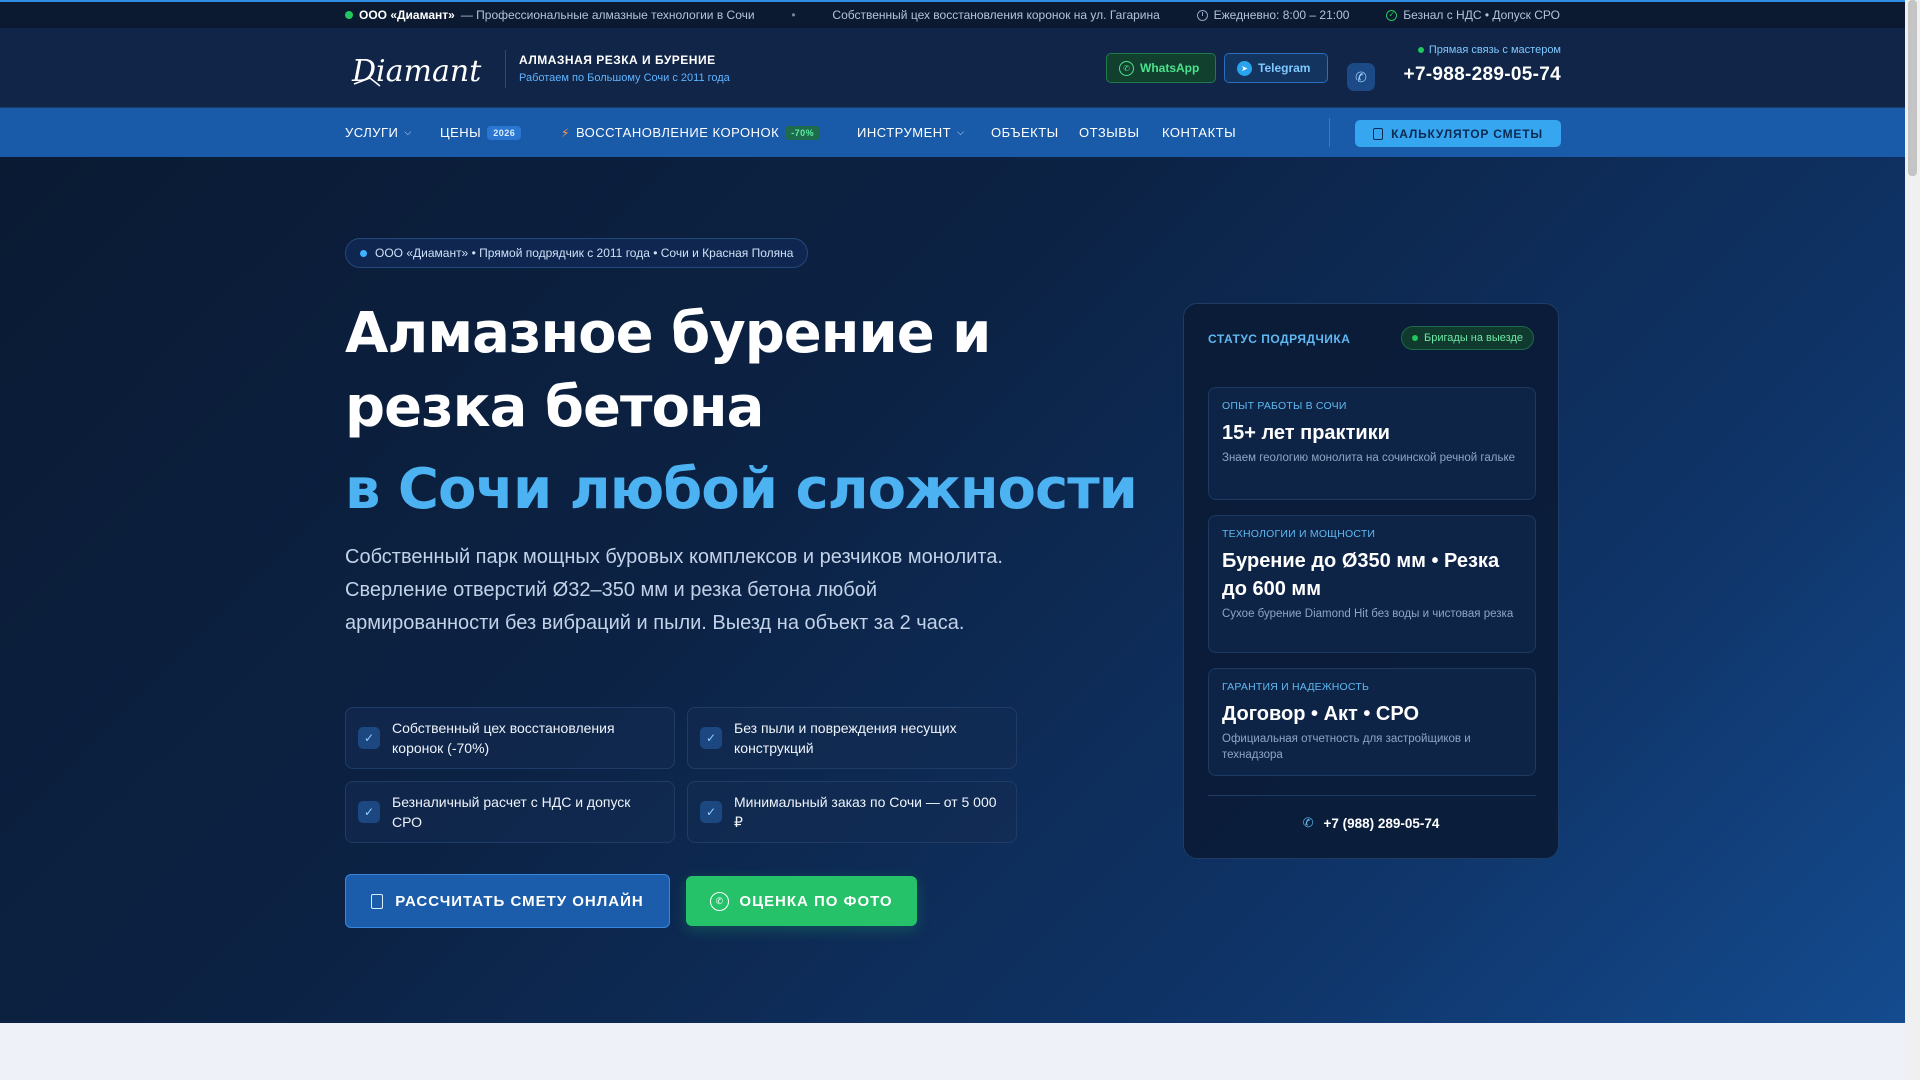 This screenshot has height=1080, width=1920. What do you see at coordinates (1170, 68) in the screenshot?
I see `whatsapp-label: WhatsApp` at bounding box center [1170, 68].